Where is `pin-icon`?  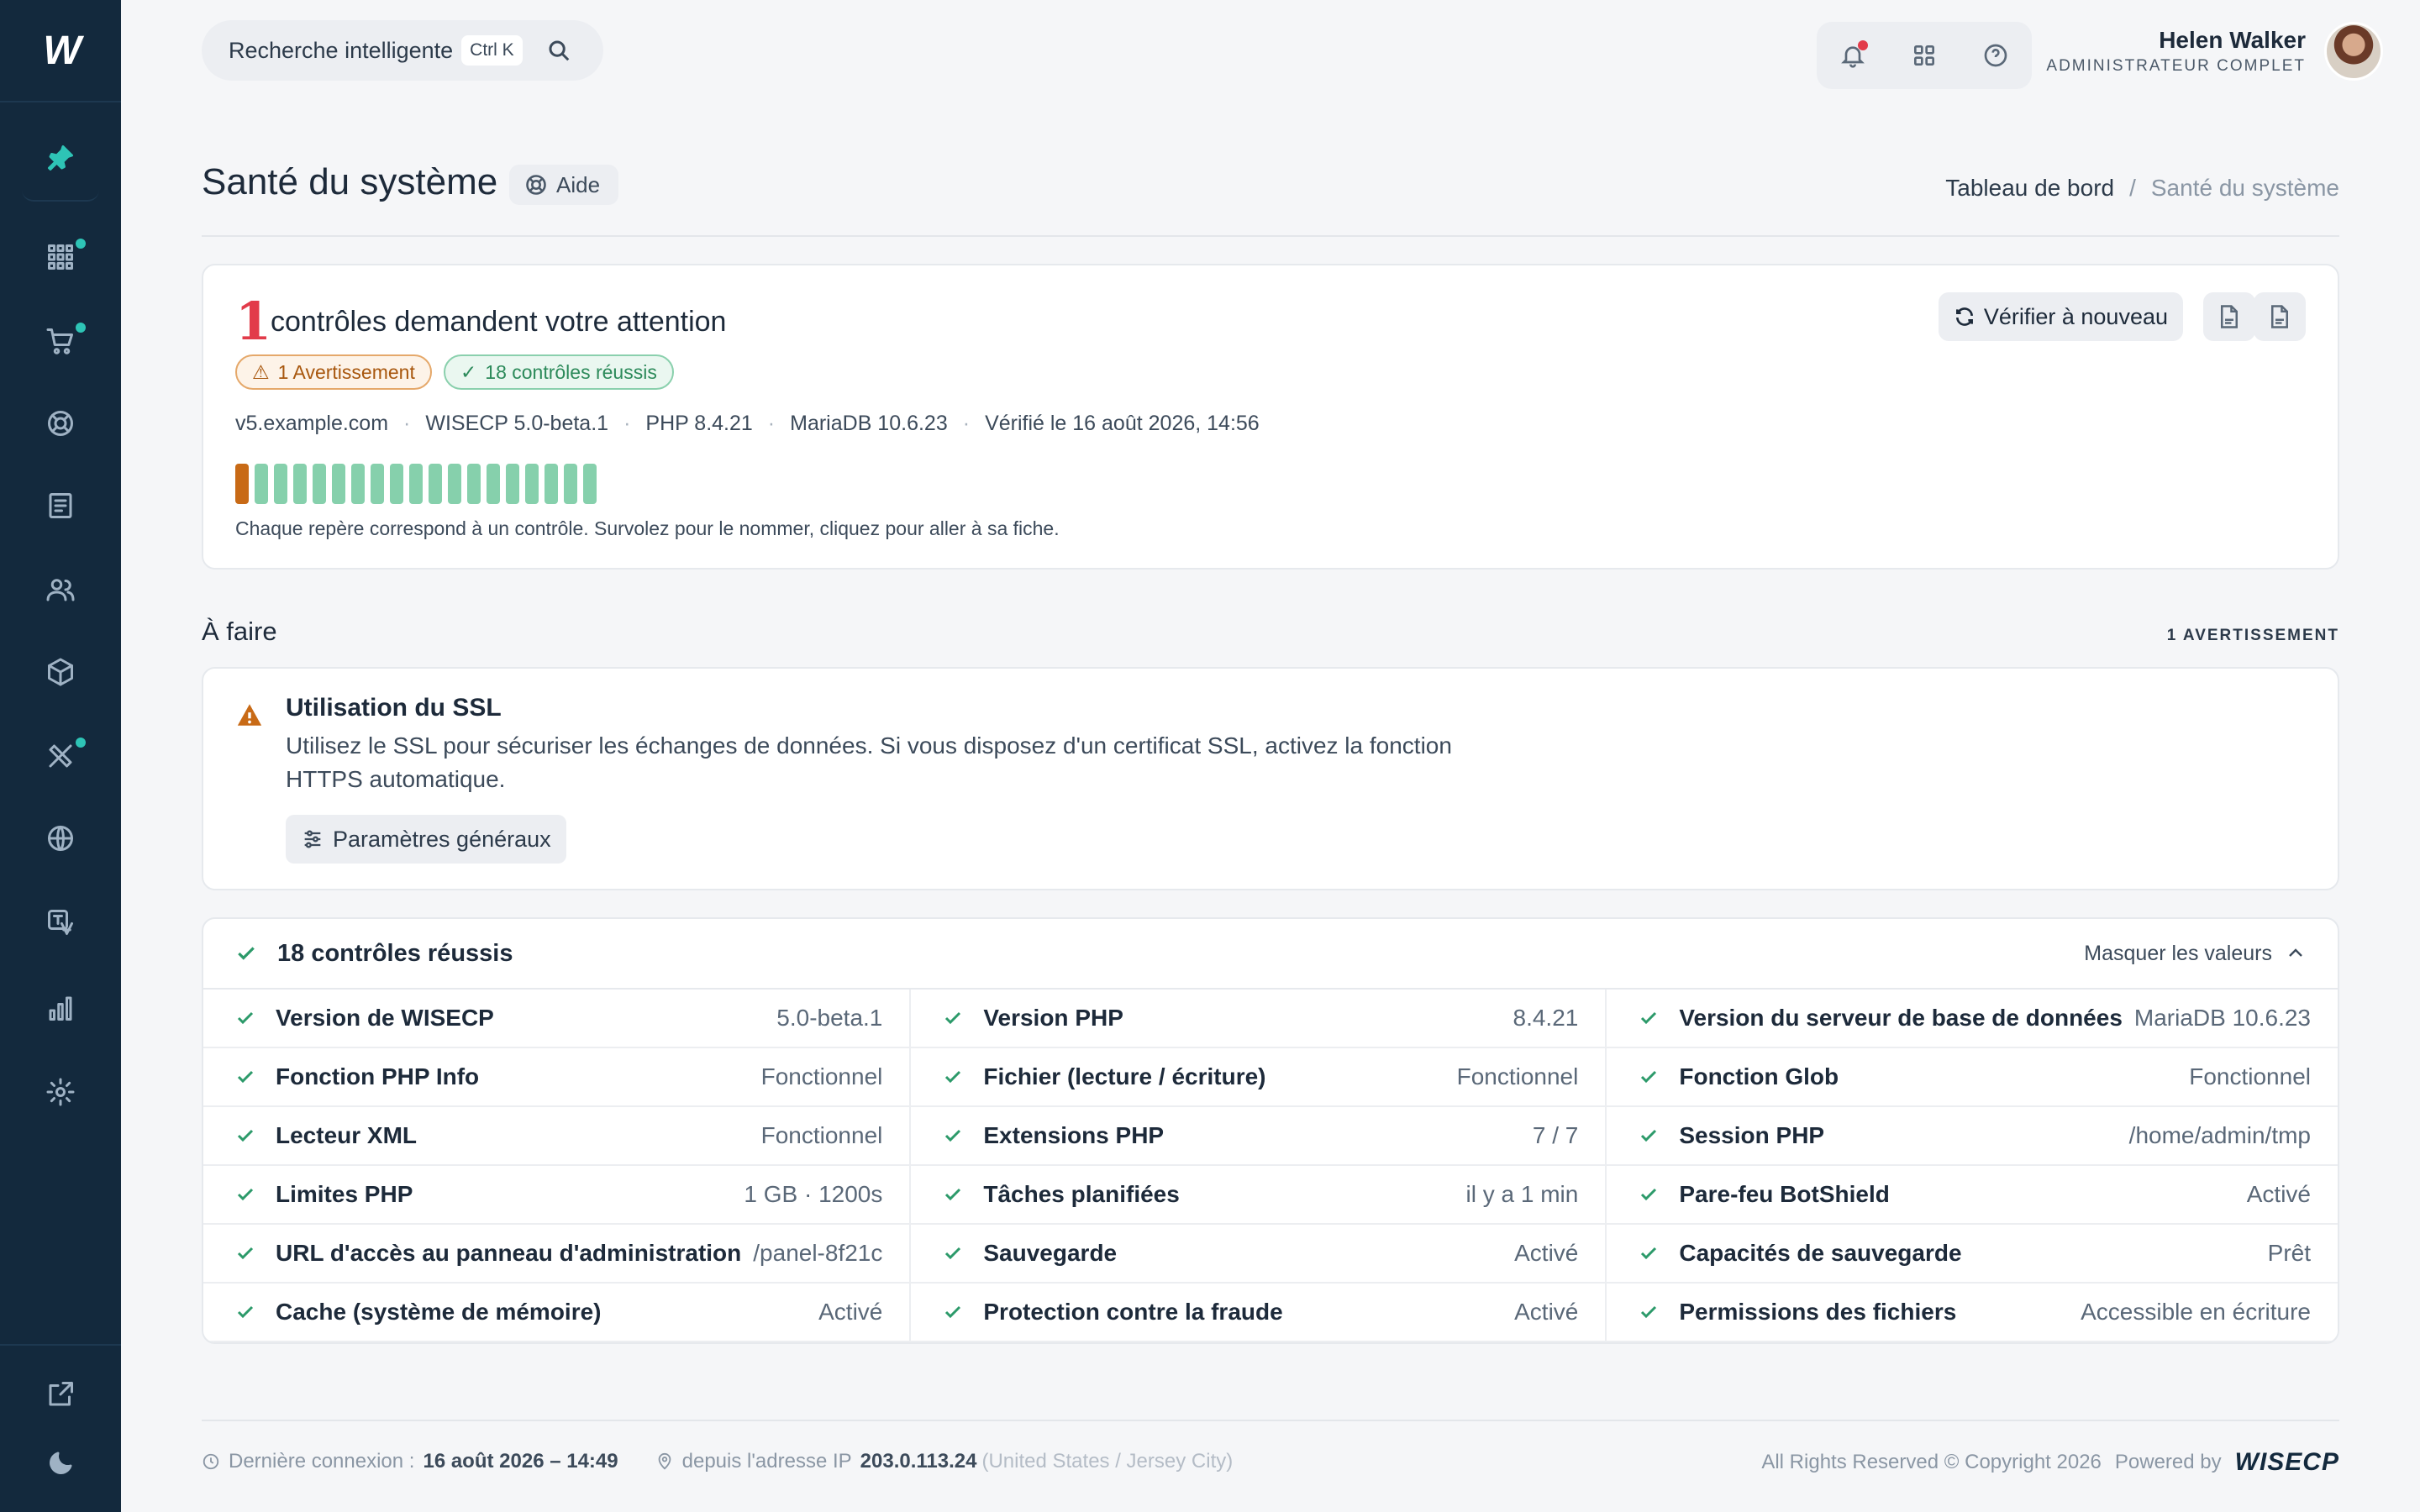
pin-icon is located at coordinates (60, 158).